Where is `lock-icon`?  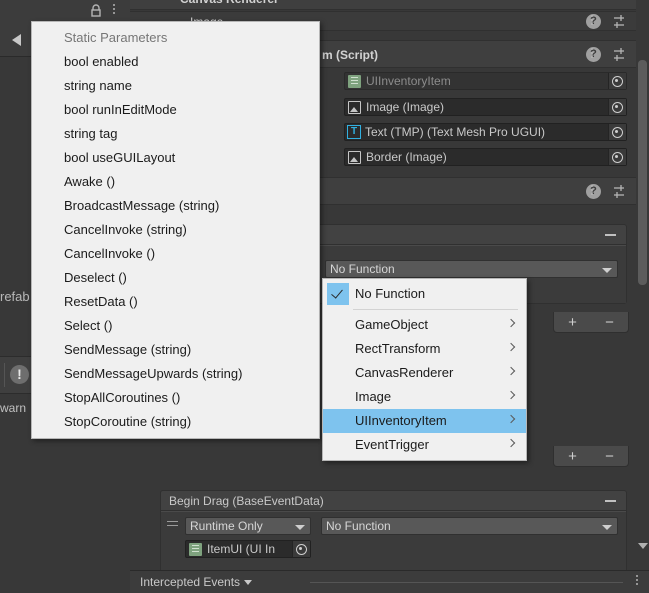 lock-icon is located at coordinates (96, 10).